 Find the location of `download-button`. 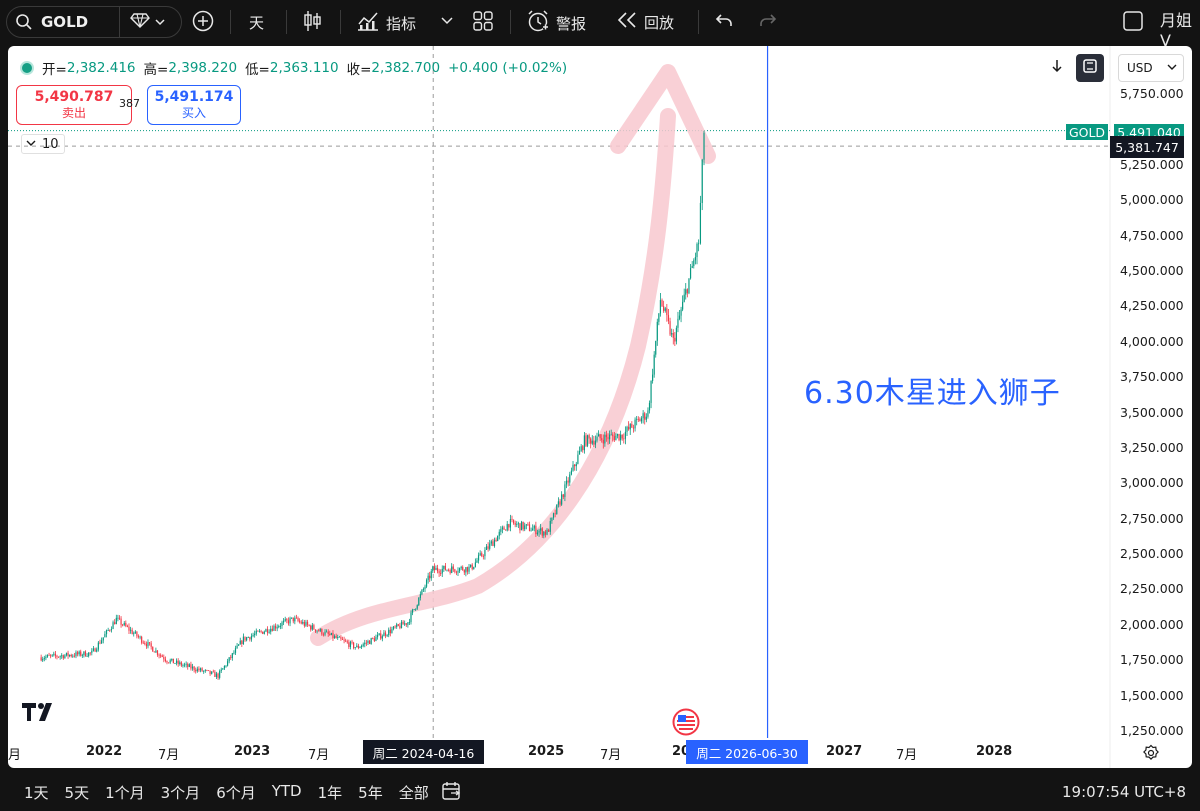

download-button is located at coordinates (1057, 68).